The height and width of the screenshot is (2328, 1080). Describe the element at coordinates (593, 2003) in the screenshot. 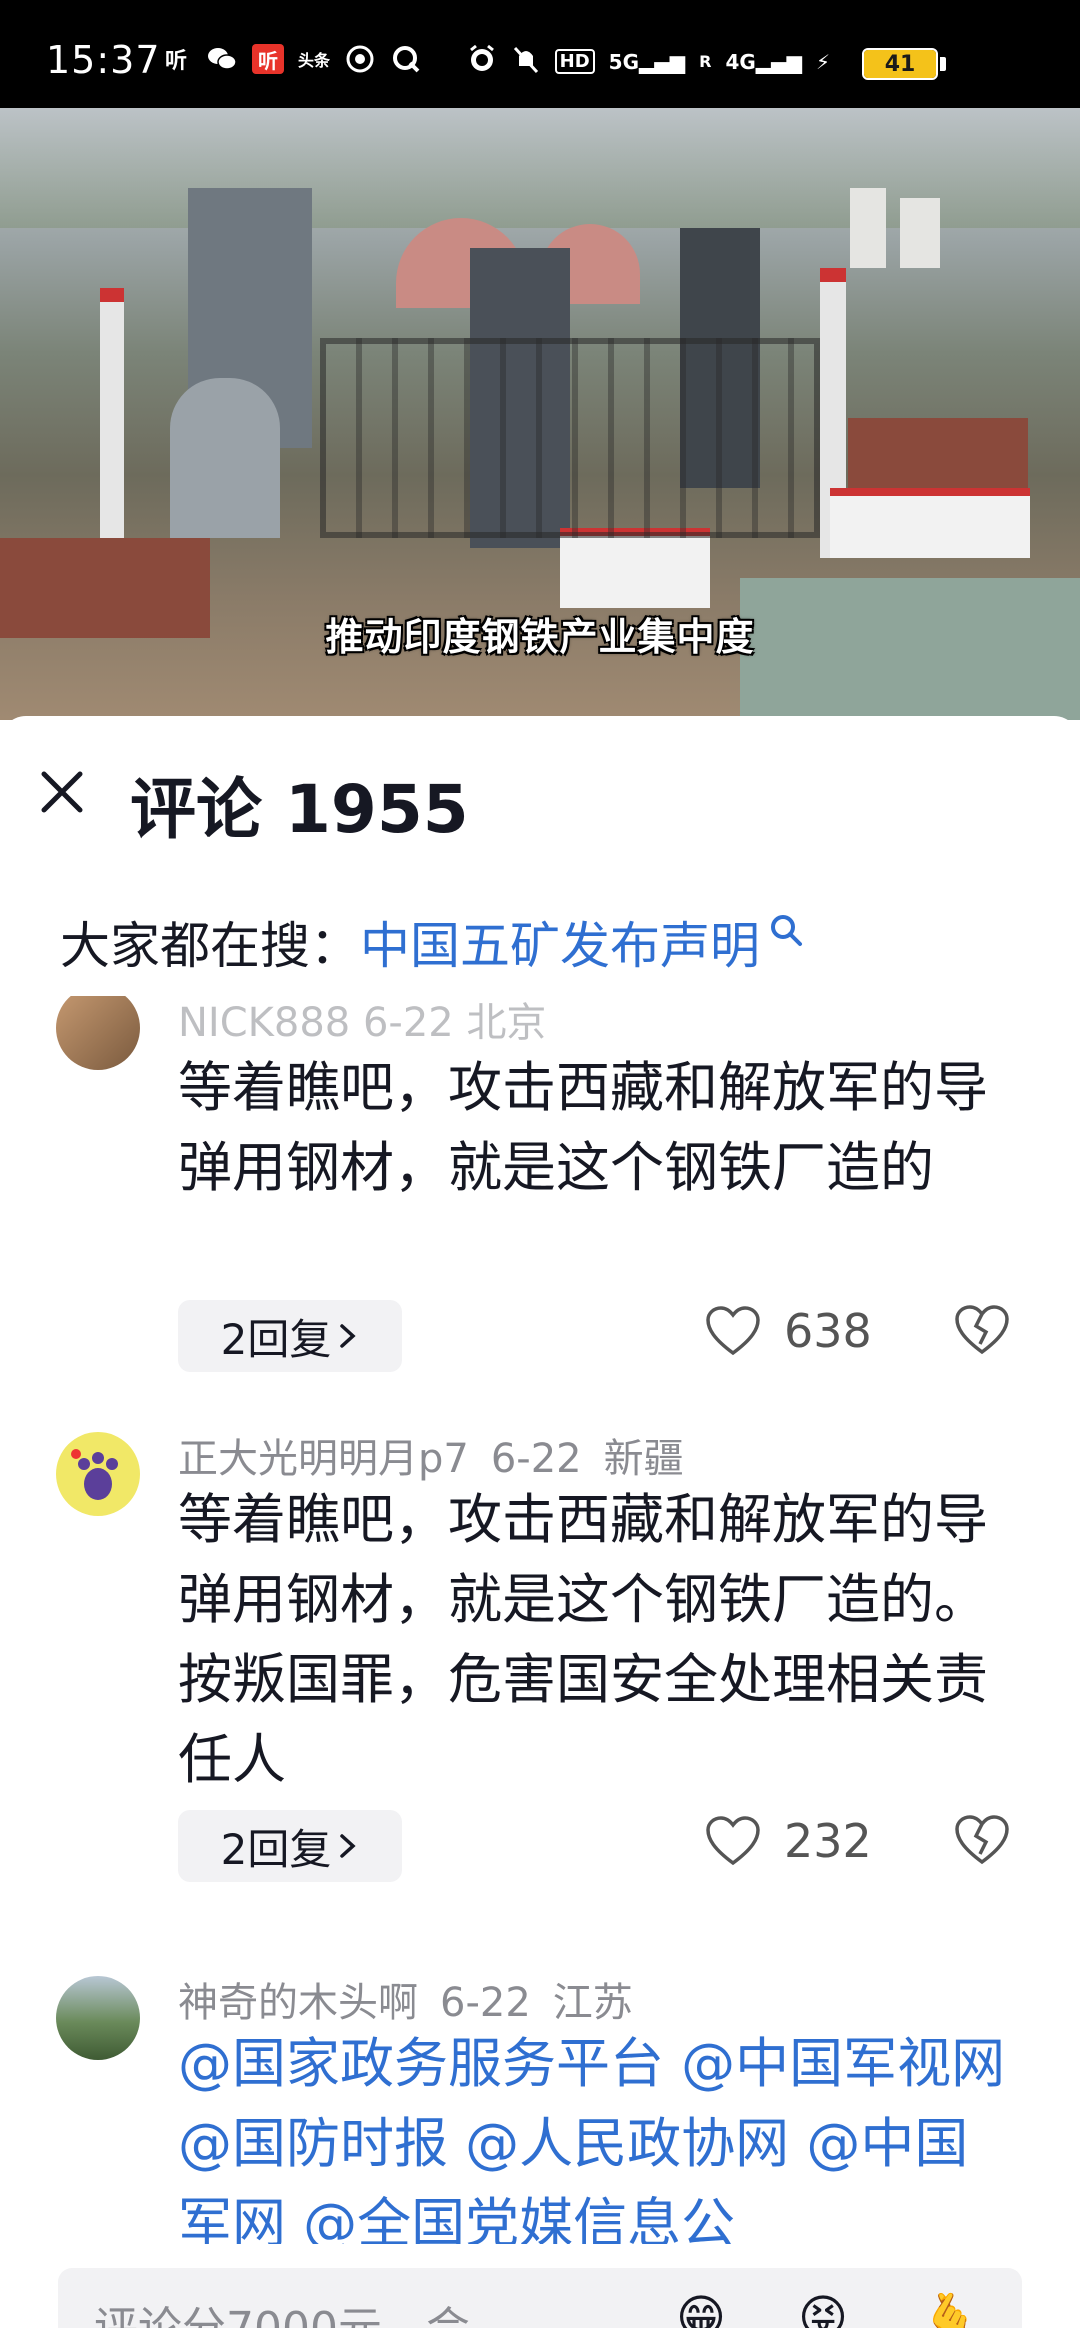

I see `comment-location: 江苏` at that location.